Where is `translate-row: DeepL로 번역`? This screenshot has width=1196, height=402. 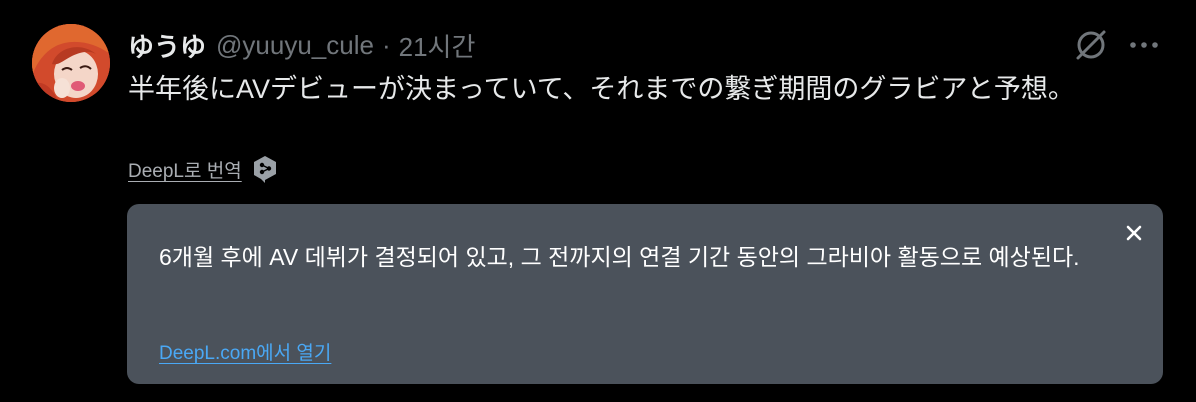 translate-row: DeepL로 번역 is located at coordinates (203, 169).